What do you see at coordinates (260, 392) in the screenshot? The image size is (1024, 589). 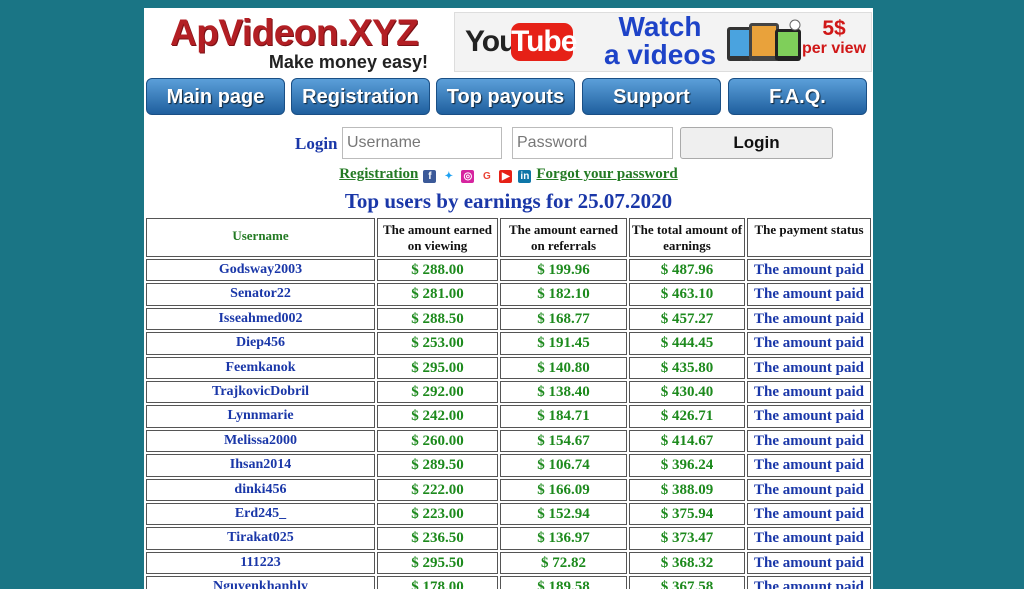 I see `cell-username: TrajkovicDobril` at bounding box center [260, 392].